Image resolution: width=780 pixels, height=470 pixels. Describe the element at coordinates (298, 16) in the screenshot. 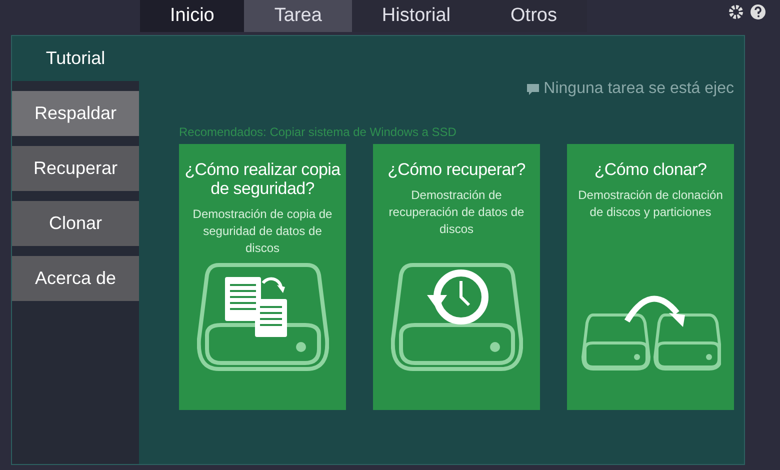

I see `nav-tab: Tarea` at that location.